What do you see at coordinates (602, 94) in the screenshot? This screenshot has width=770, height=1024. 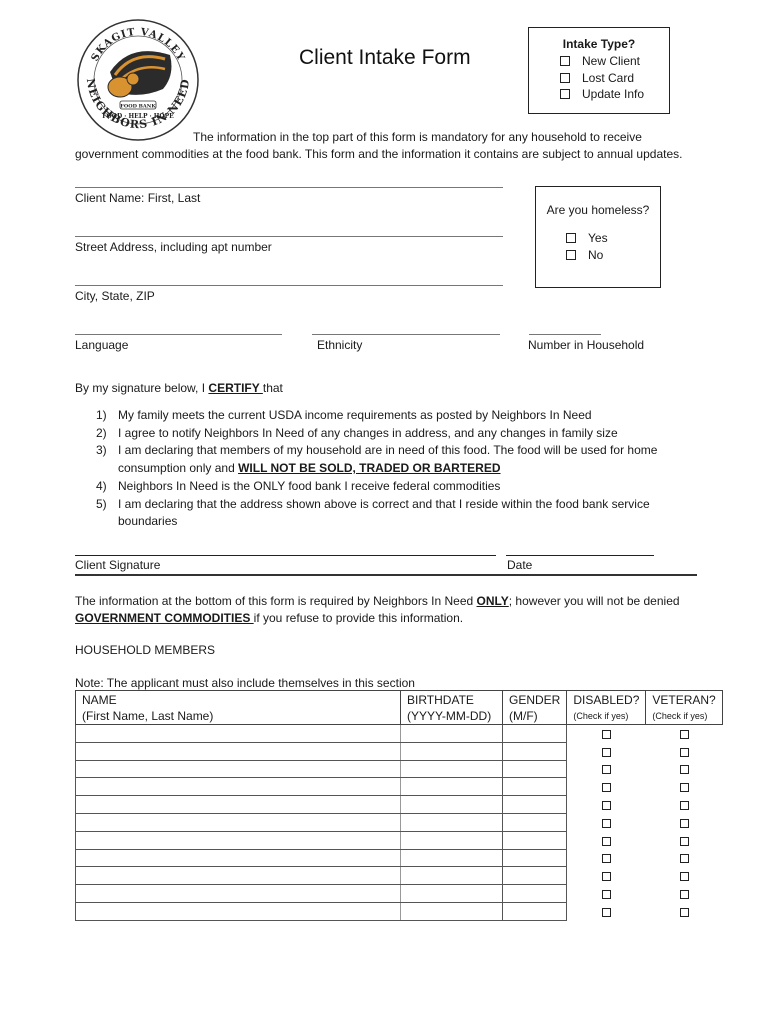 I see `intake-update-info-option: Update Info` at bounding box center [602, 94].